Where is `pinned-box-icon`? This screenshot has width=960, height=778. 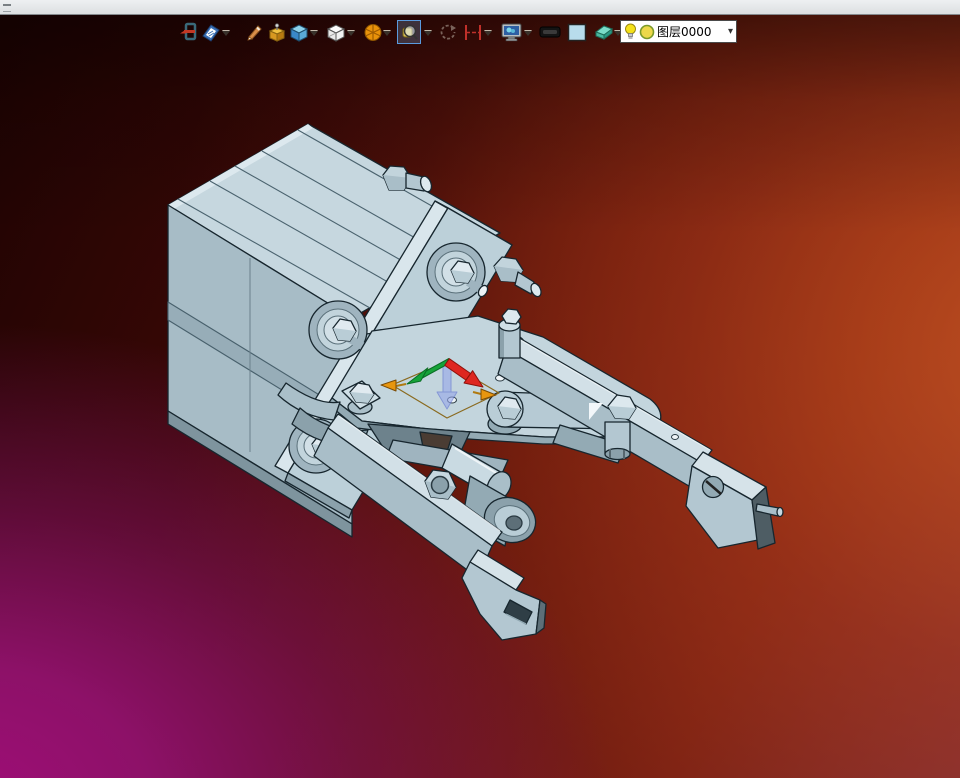 pinned-box-icon is located at coordinates (277, 32).